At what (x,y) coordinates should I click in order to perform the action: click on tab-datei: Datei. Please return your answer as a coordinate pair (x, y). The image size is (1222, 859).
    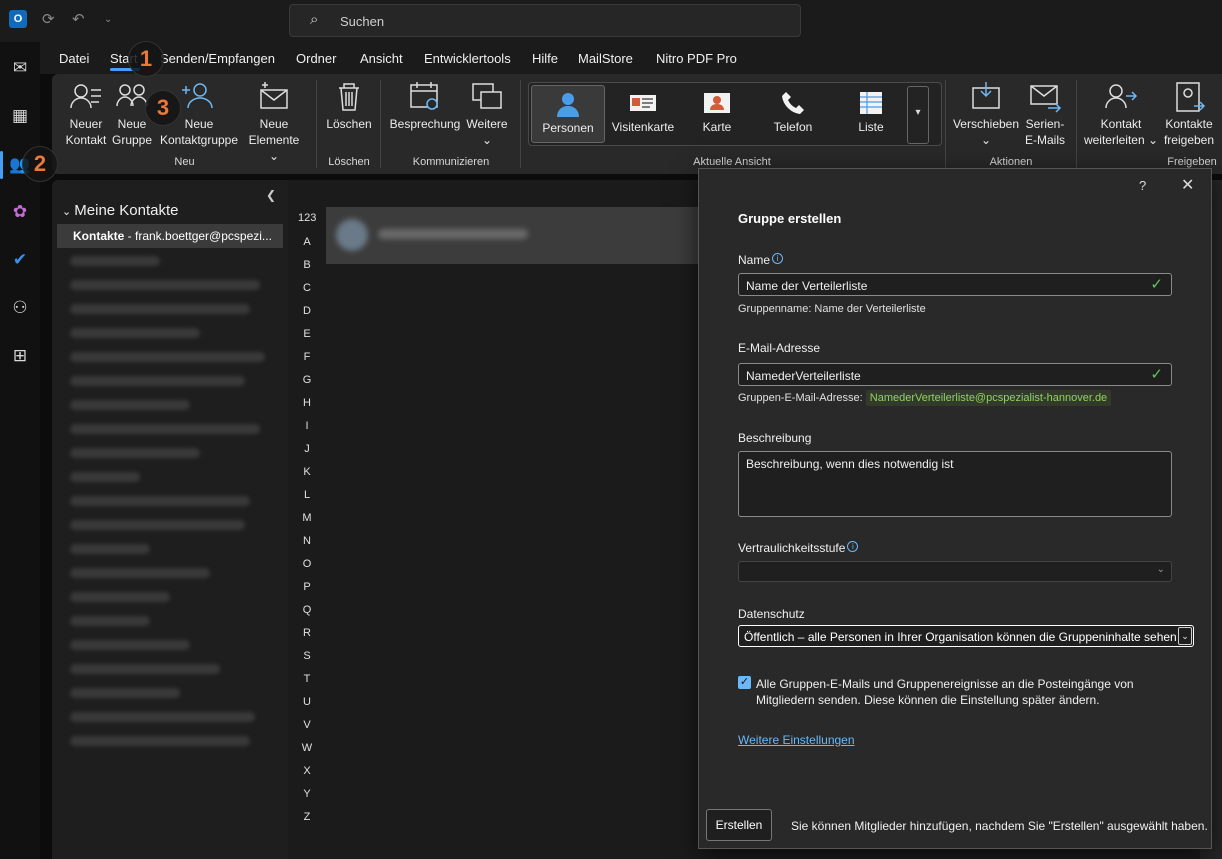
    Looking at the image, I should click on (74, 58).